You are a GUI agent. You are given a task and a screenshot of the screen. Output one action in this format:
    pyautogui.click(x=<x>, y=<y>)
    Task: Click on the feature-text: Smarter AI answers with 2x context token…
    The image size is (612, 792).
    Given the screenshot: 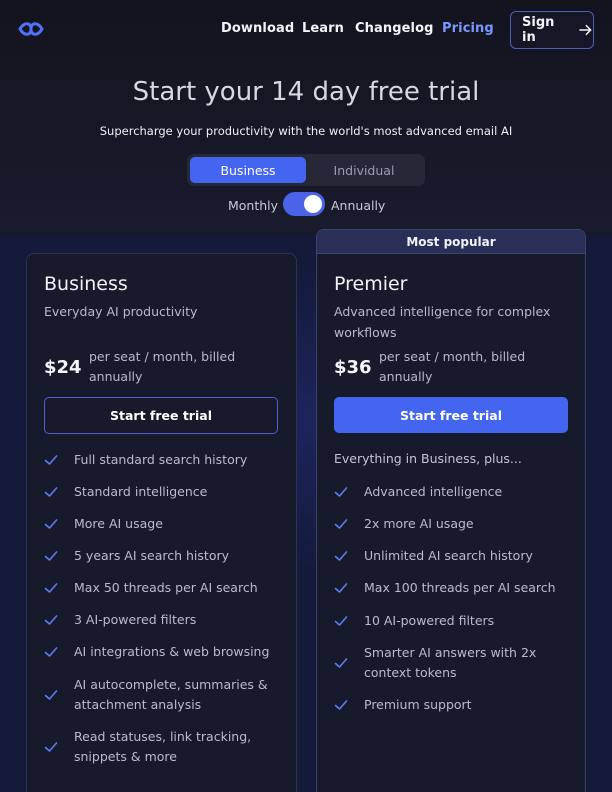 What is the action you would take?
    pyautogui.click(x=450, y=662)
    